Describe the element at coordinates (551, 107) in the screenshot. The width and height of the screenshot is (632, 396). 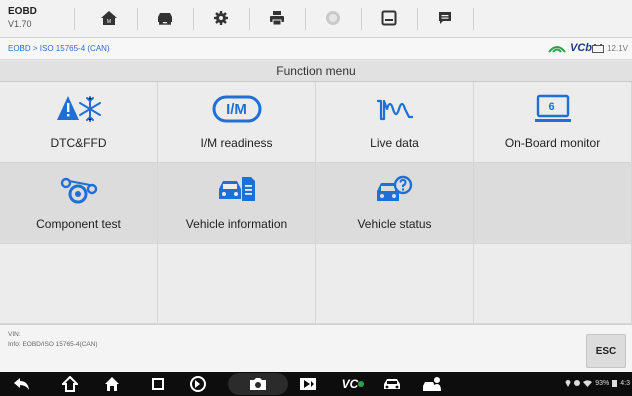
I see `monitor-icon-text: 6` at that location.